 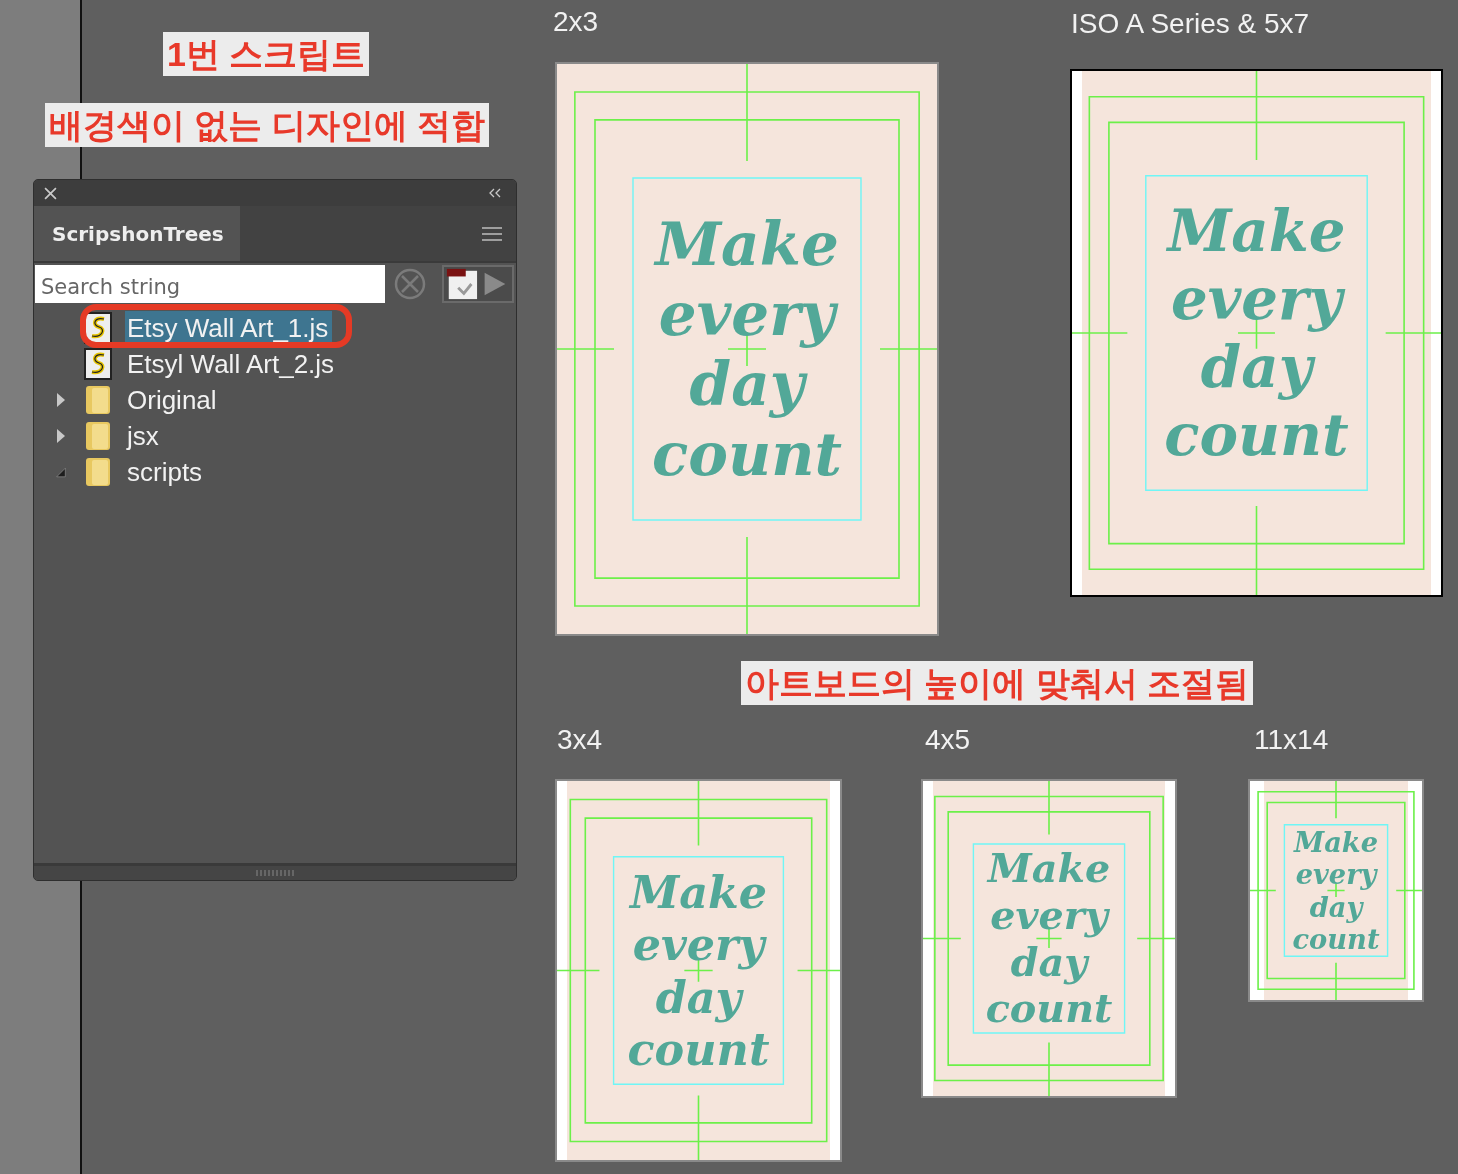 What do you see at coordinates (173, 400) in the screenshot?
I see `tree-item: Original` at bounding box center [173, 400].